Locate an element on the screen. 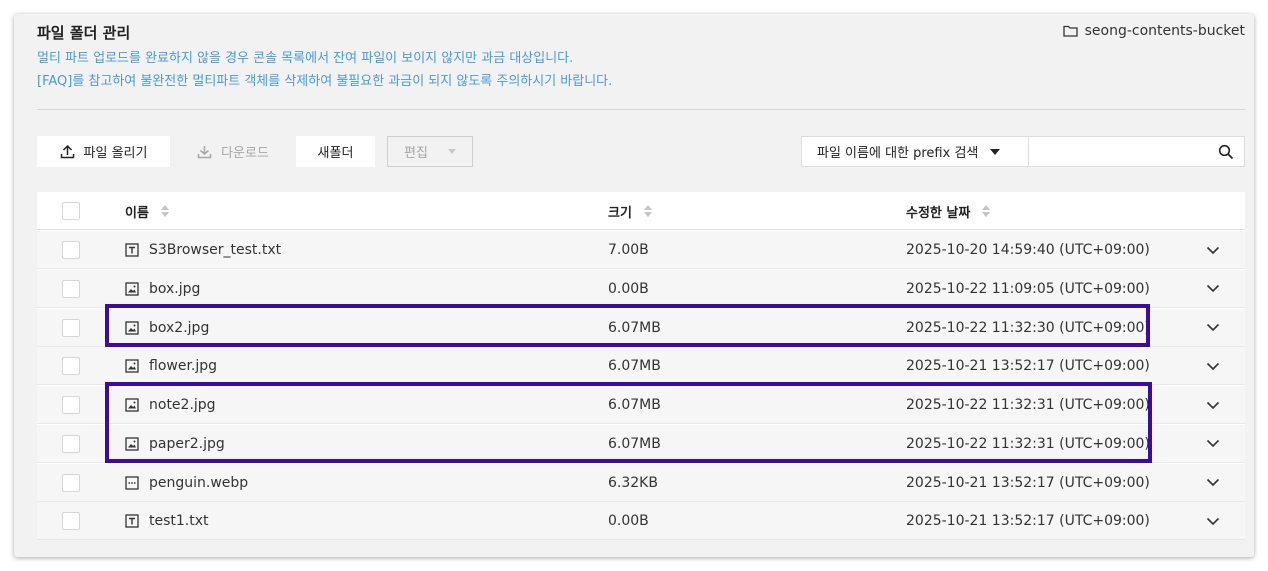 This screenshot has height=571, width=1268. upload-icon is located at coordinates (67, 151).